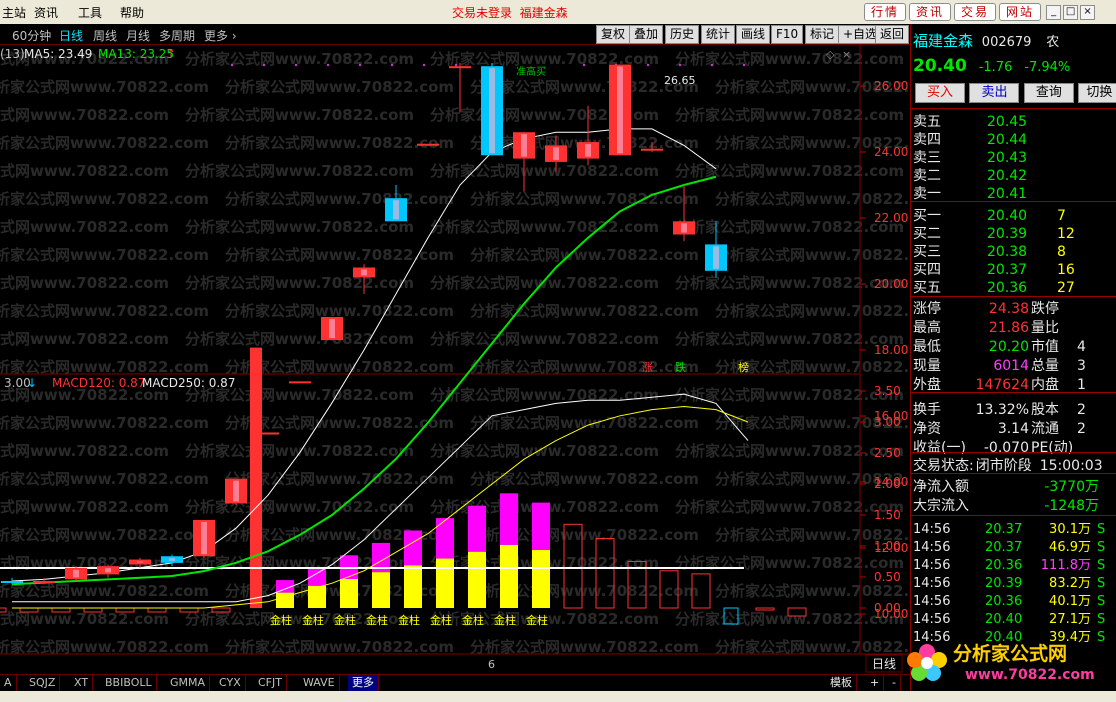 The height and width of the screenshot is (702, 1116). Describe the element at coordinates (105, 35) in the screenshot. I see `period-weekly: 周线` at that location.